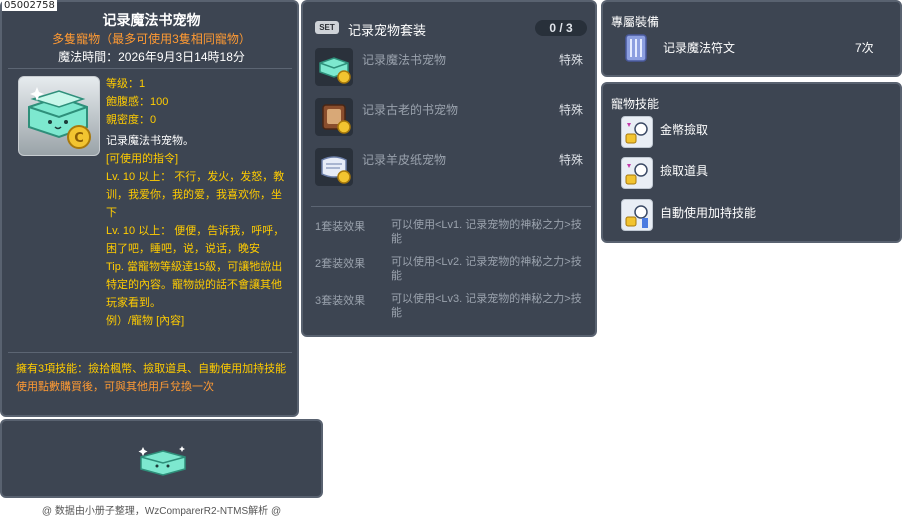 This screenshot has height=517, width=902. I want to click on equip-name: 记录魔法符文, so click(699, 47).